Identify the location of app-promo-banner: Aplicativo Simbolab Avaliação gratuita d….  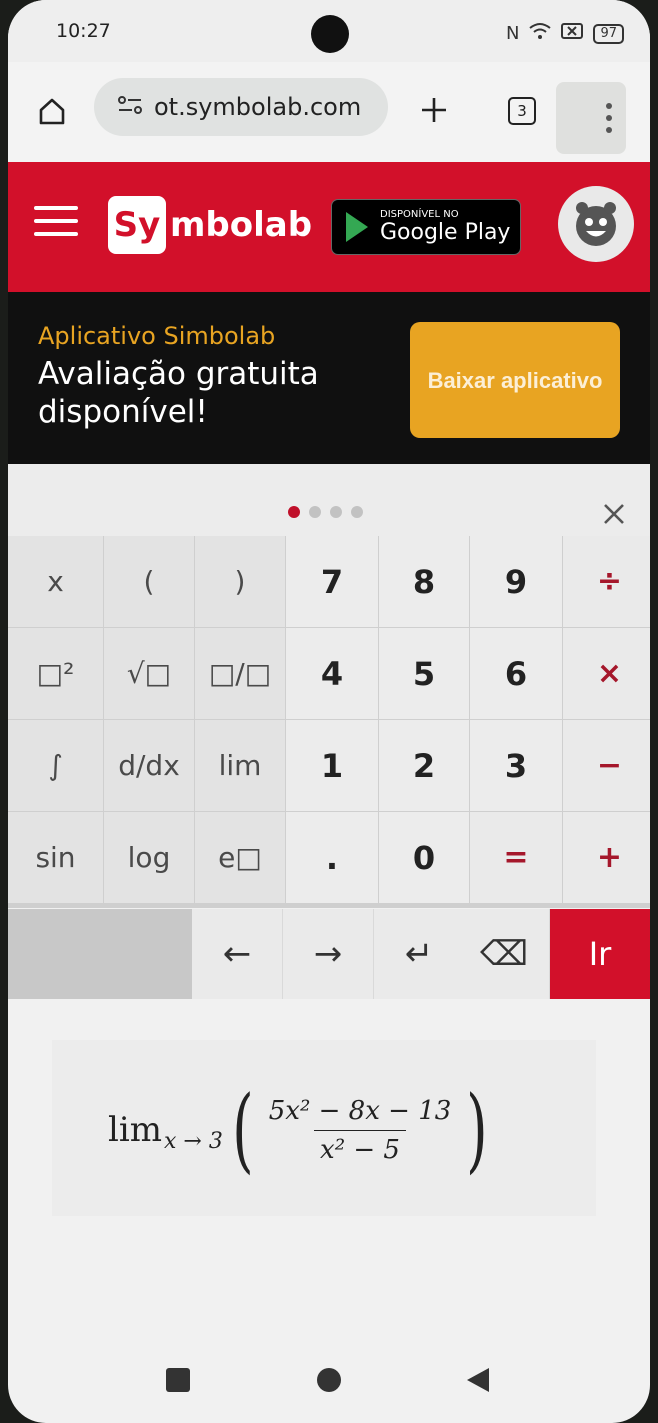
(329, 378).